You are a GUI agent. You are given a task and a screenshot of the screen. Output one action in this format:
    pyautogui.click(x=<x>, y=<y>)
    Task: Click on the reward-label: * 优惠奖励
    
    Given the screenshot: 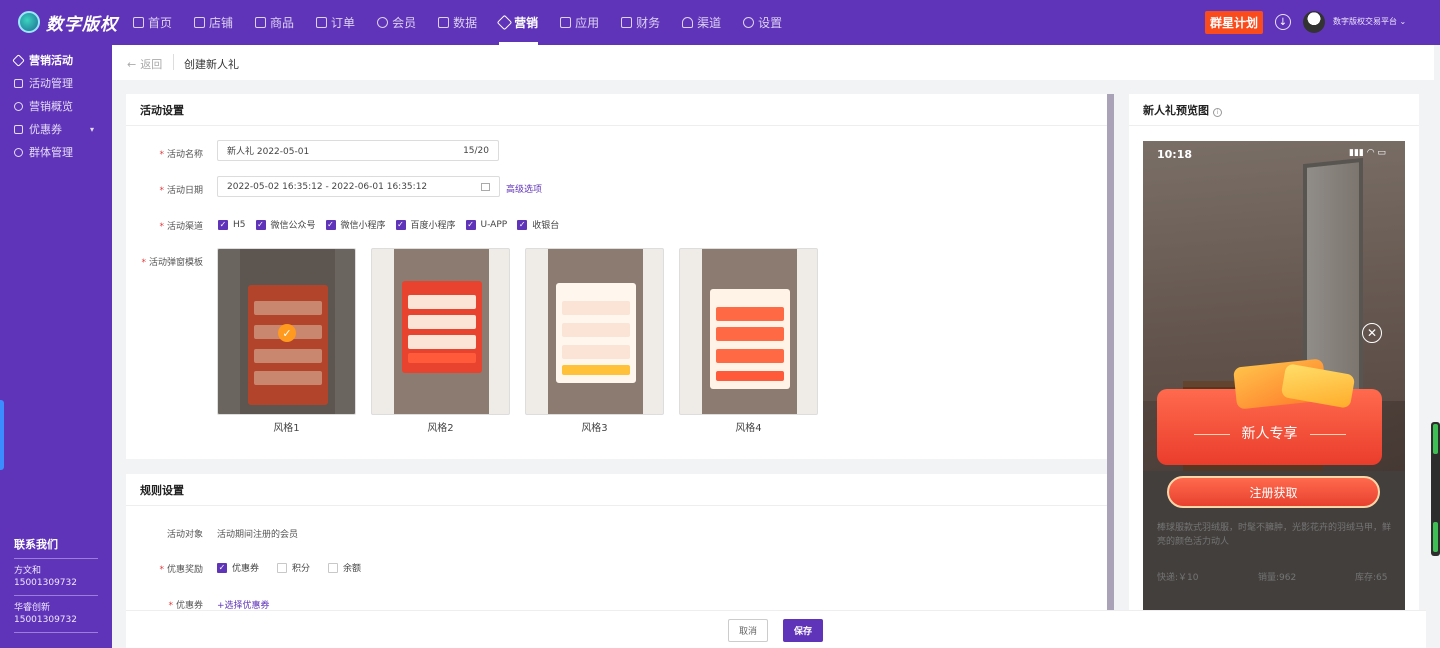 What is the action you would take?
    pyautogui.click(x=181, y=570)
    